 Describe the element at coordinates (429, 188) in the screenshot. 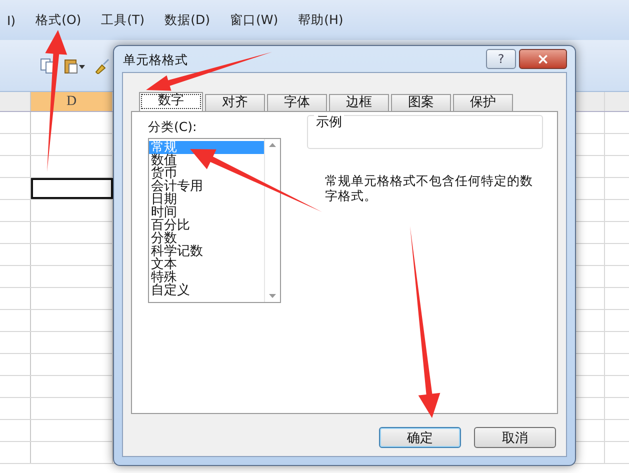

I see `description-text: 常规单元格格式不包含任何特定的数字格式。` at that location.